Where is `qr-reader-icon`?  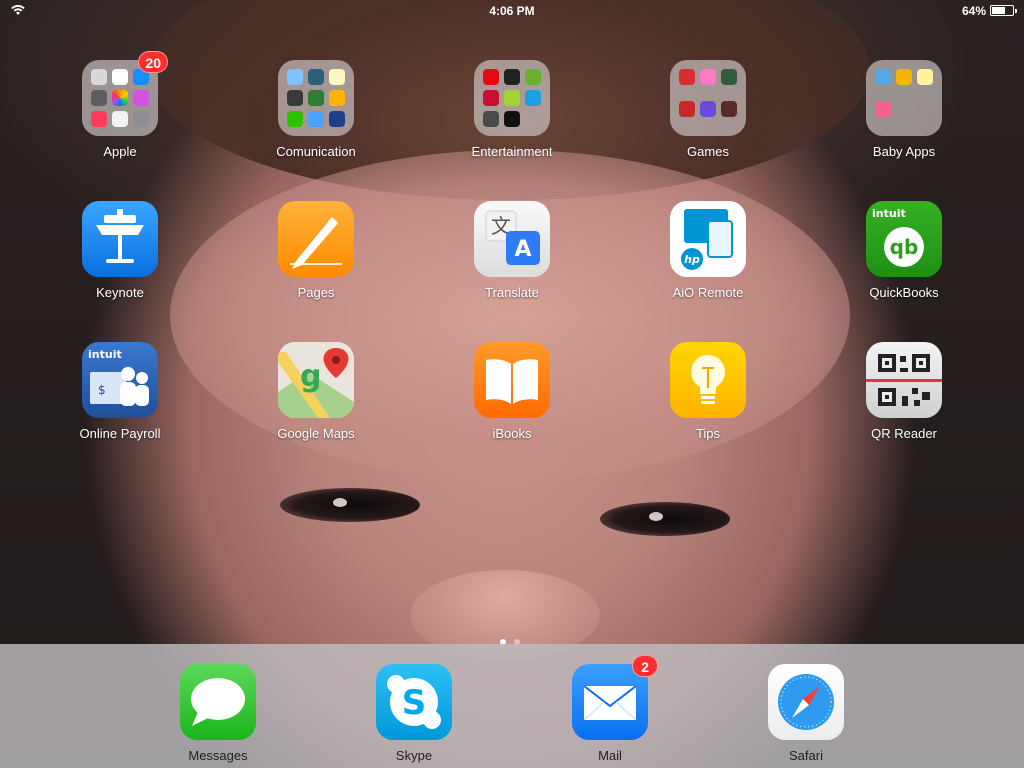
qr-reader-icon is located at coordinates (904, 380).